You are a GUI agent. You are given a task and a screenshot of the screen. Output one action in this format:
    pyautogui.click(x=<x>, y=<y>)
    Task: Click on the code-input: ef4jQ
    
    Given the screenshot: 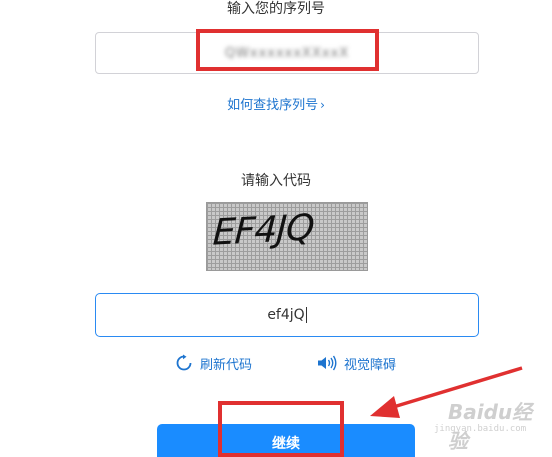 What is the action you would take?
    pyautogui.click(x=287, y=315)
    